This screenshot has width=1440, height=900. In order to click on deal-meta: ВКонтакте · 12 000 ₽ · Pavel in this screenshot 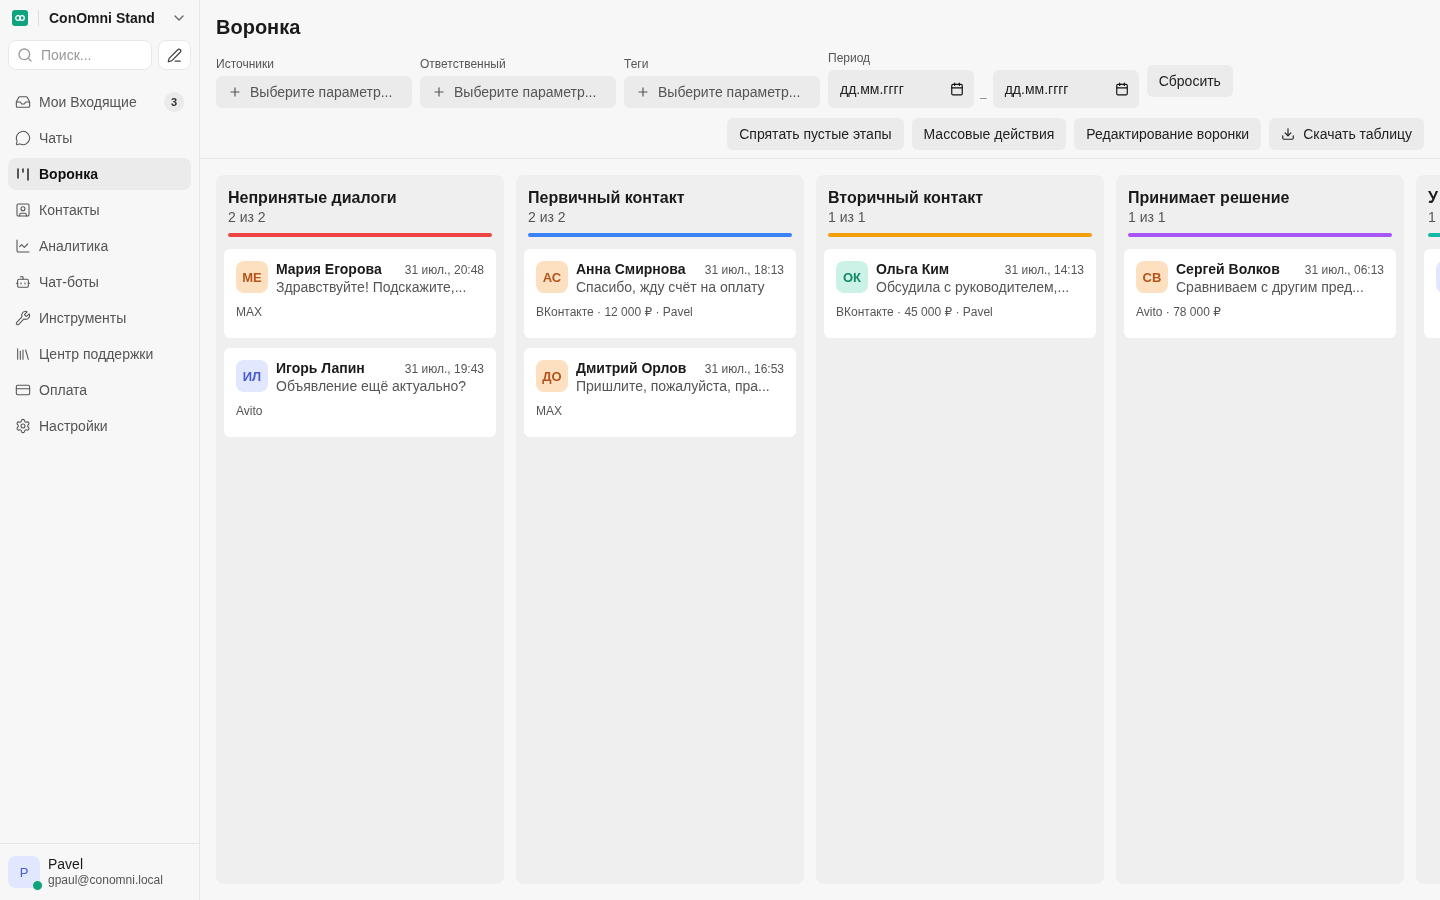, I will do `click(615, 312)`.